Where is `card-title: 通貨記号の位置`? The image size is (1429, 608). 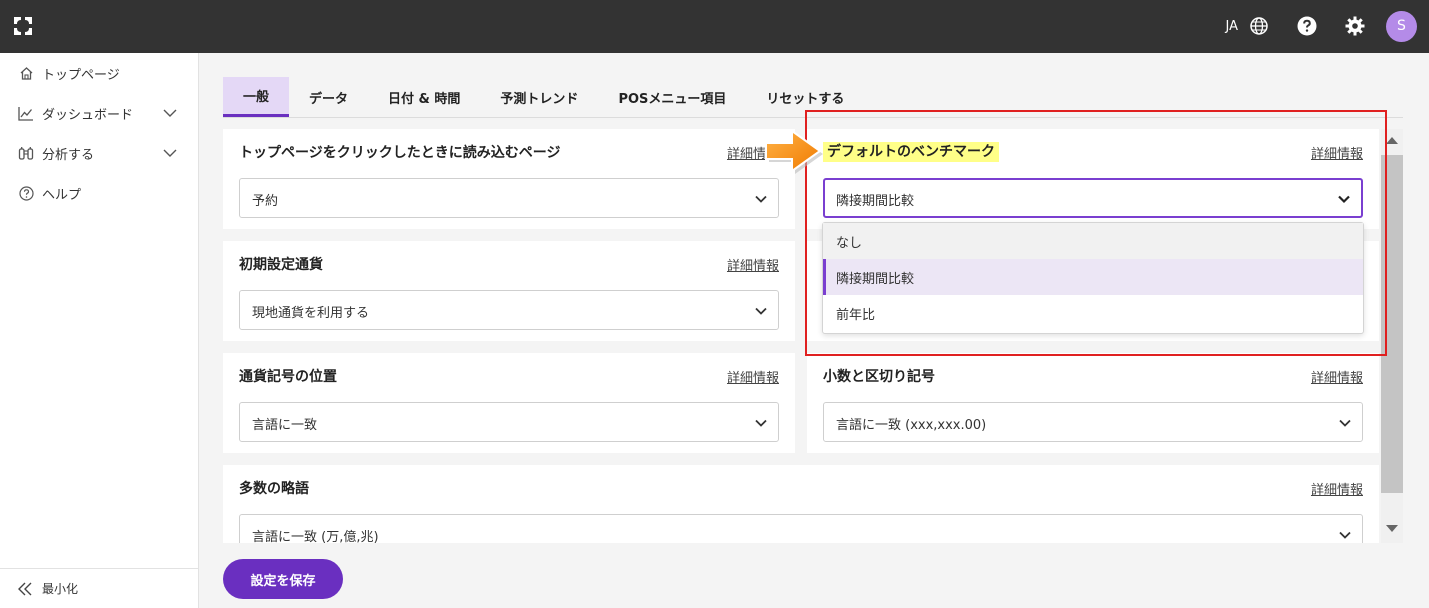 card-title: 通貨記号の位置 is located at coordinates (288, 377).